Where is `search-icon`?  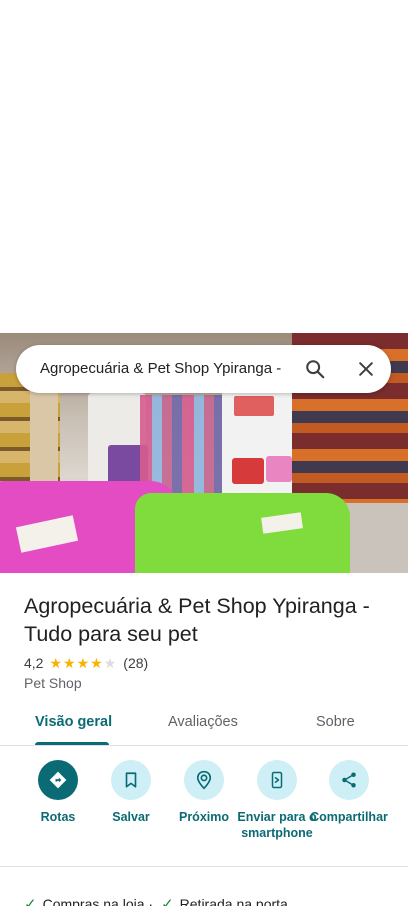 search-icon is located at coordinates (315, 369).